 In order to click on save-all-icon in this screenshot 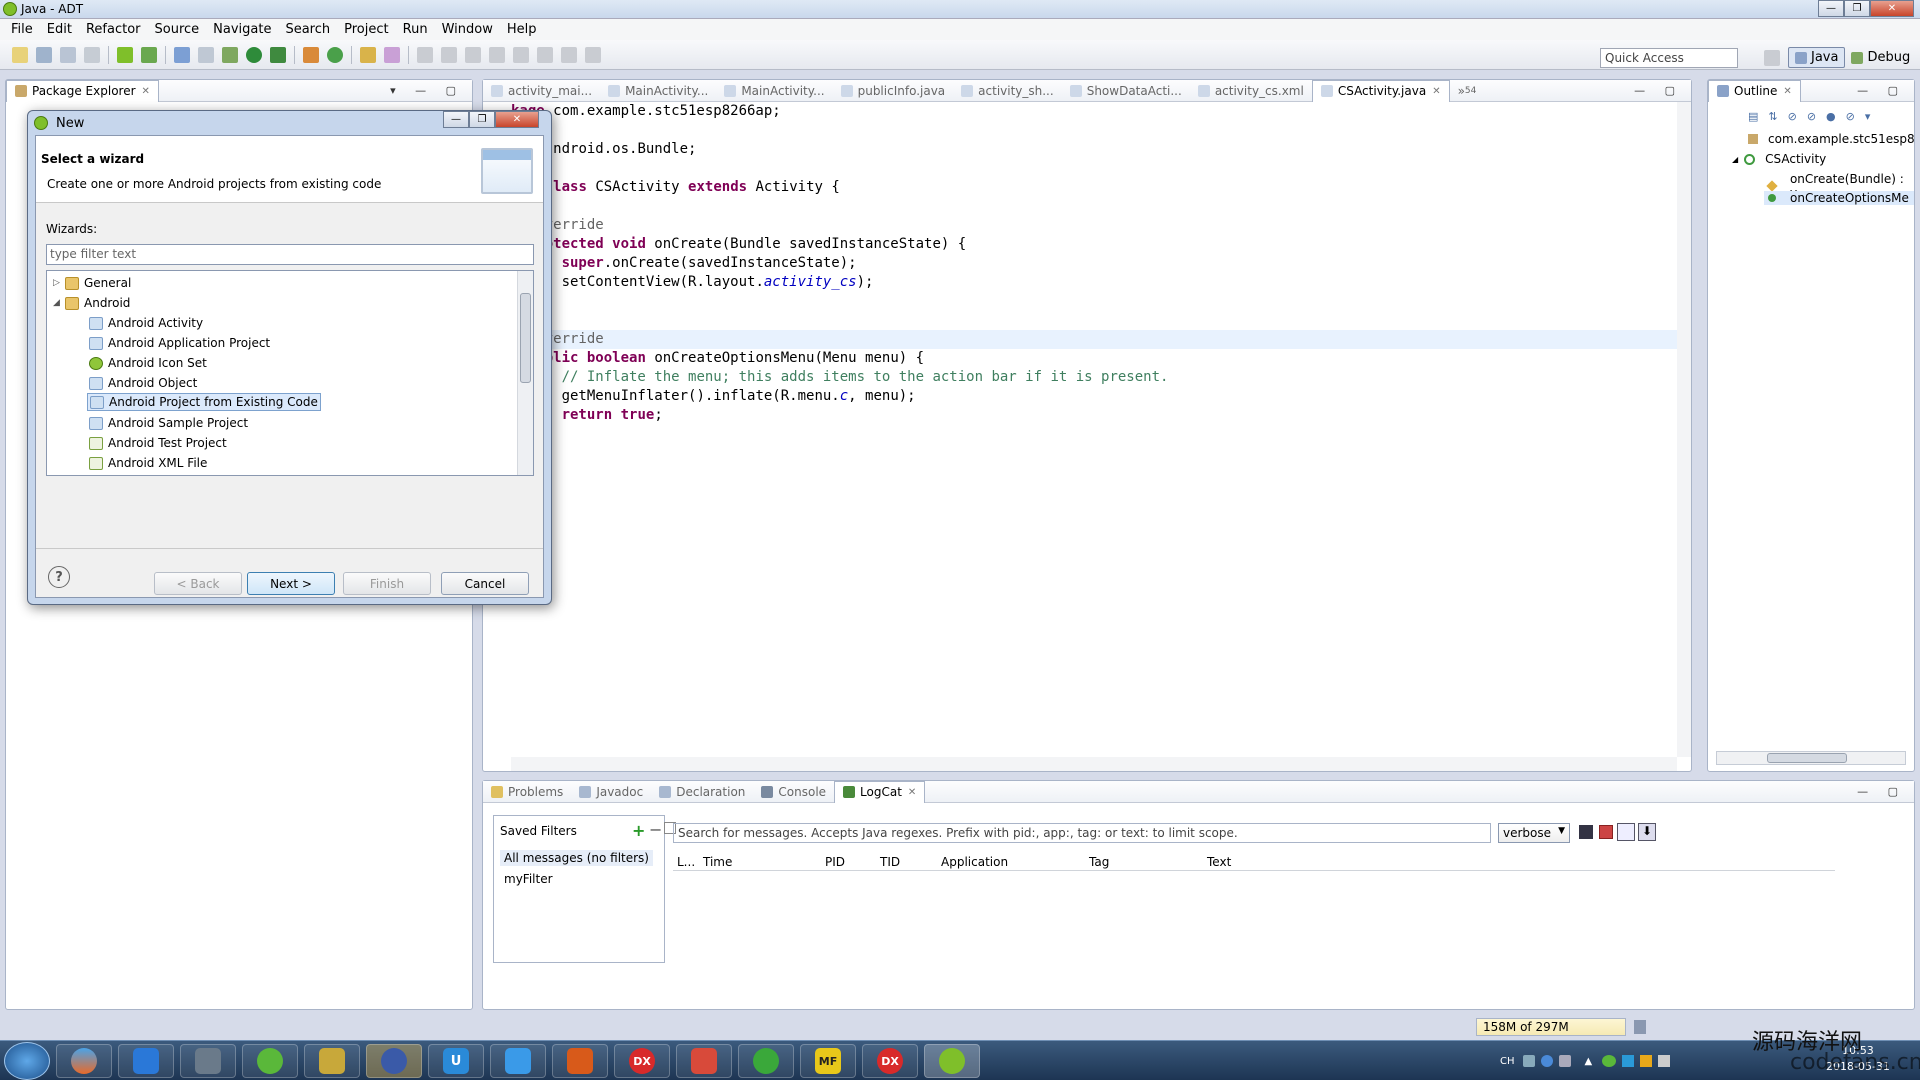, I will do `click(68, 54)`.